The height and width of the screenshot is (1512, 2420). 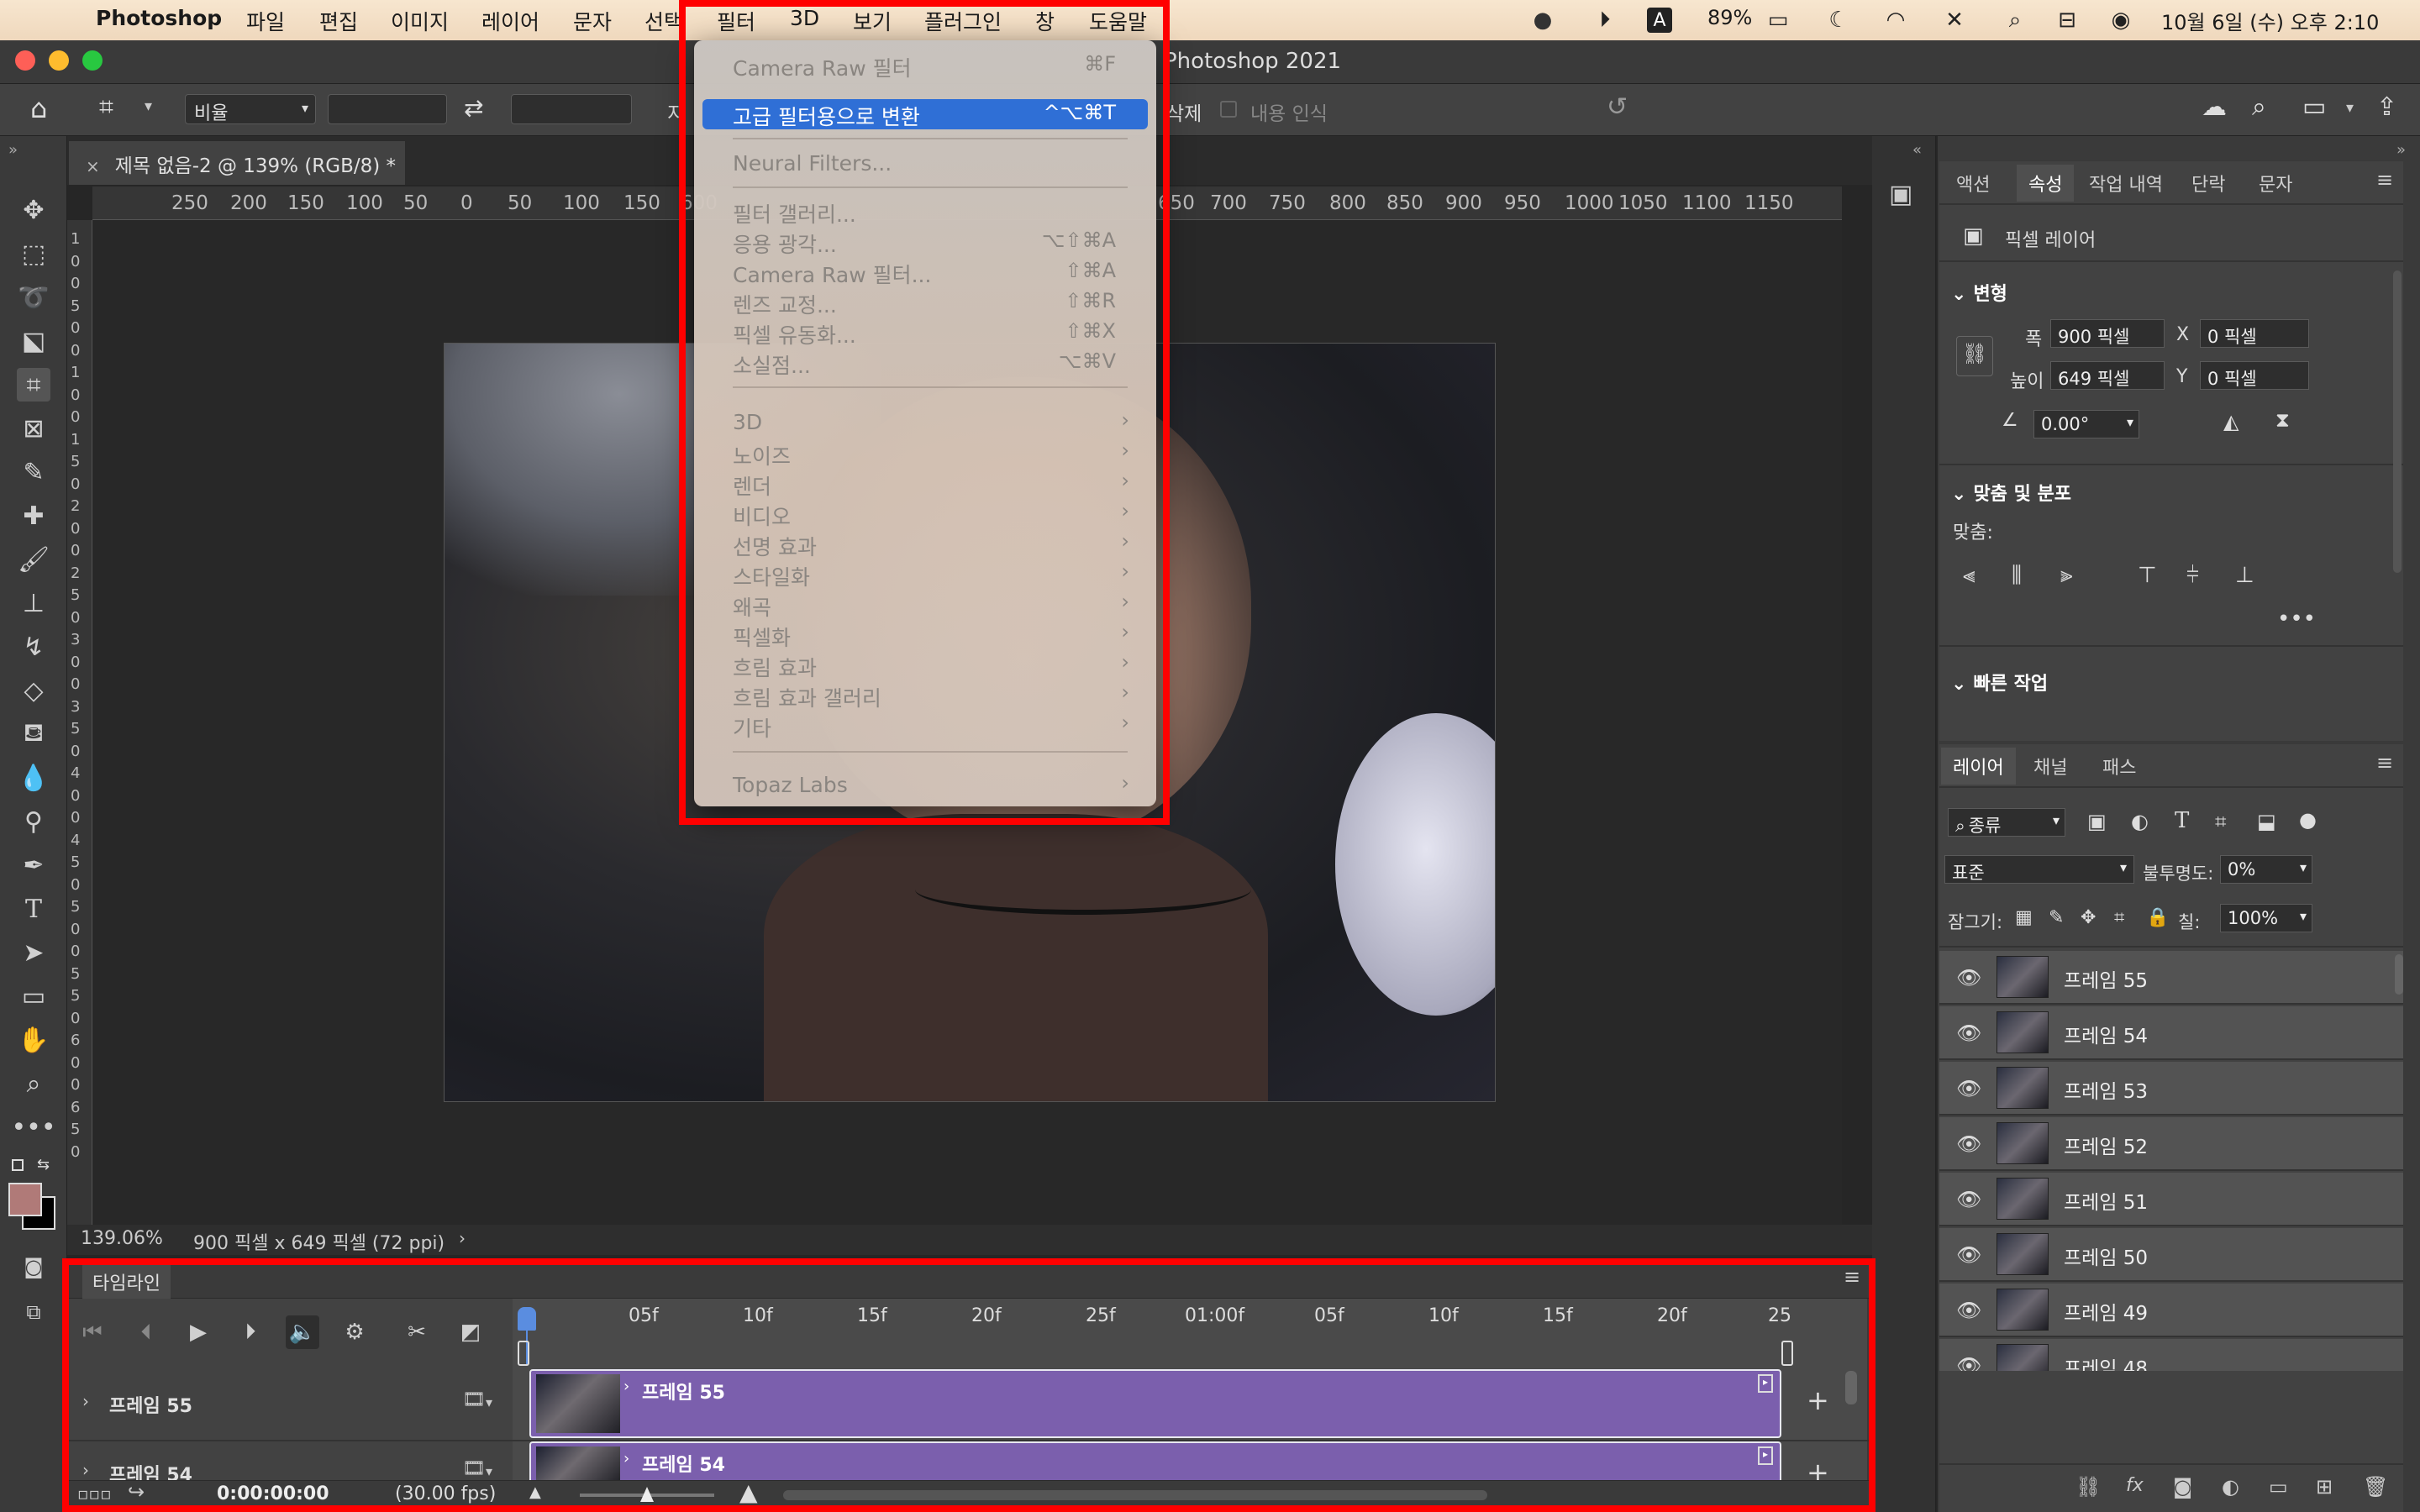 What do you see at coordinates (94, 1493) in the screenshot?
I see `convert-frames-icon: ▫▫▫` at bounding box center [94, 1493].